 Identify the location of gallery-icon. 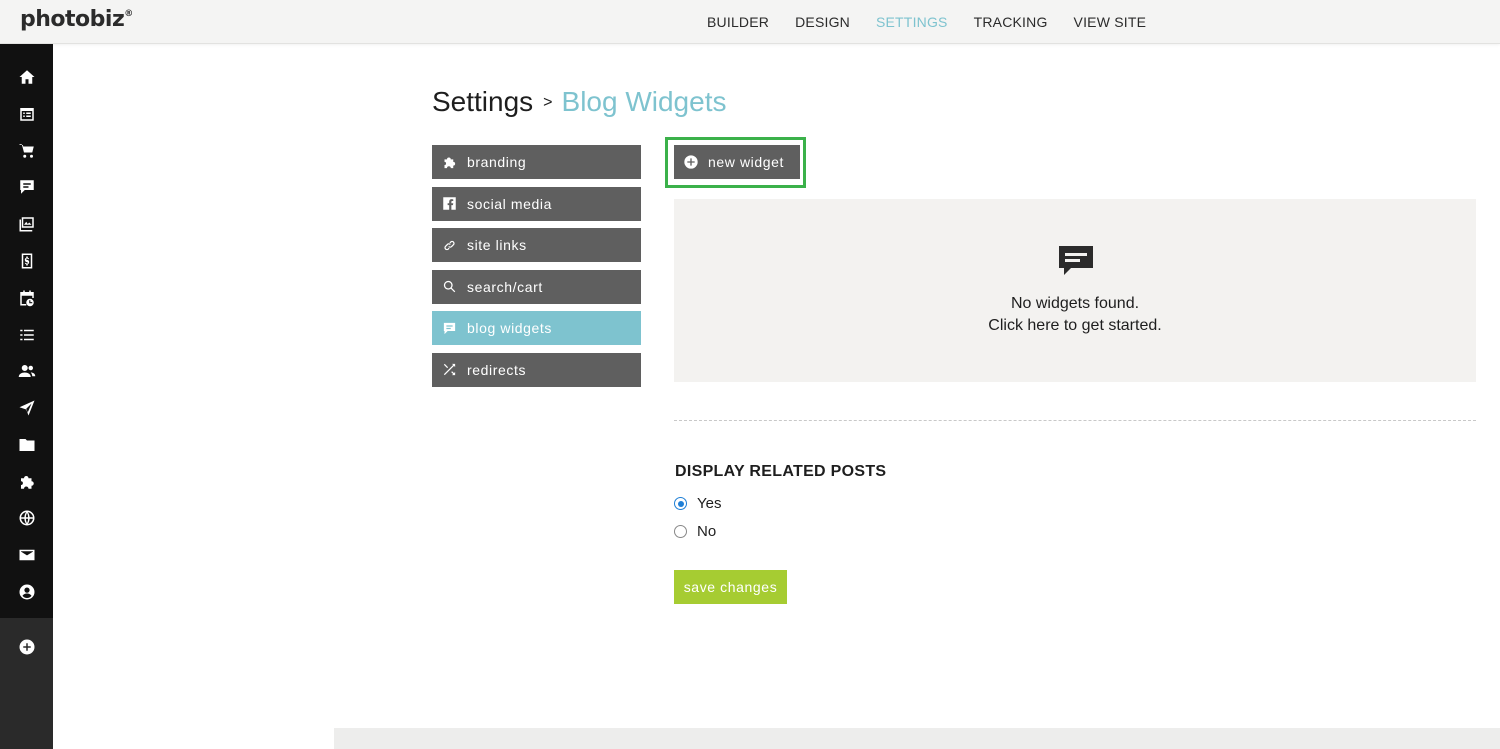
(27, 224).